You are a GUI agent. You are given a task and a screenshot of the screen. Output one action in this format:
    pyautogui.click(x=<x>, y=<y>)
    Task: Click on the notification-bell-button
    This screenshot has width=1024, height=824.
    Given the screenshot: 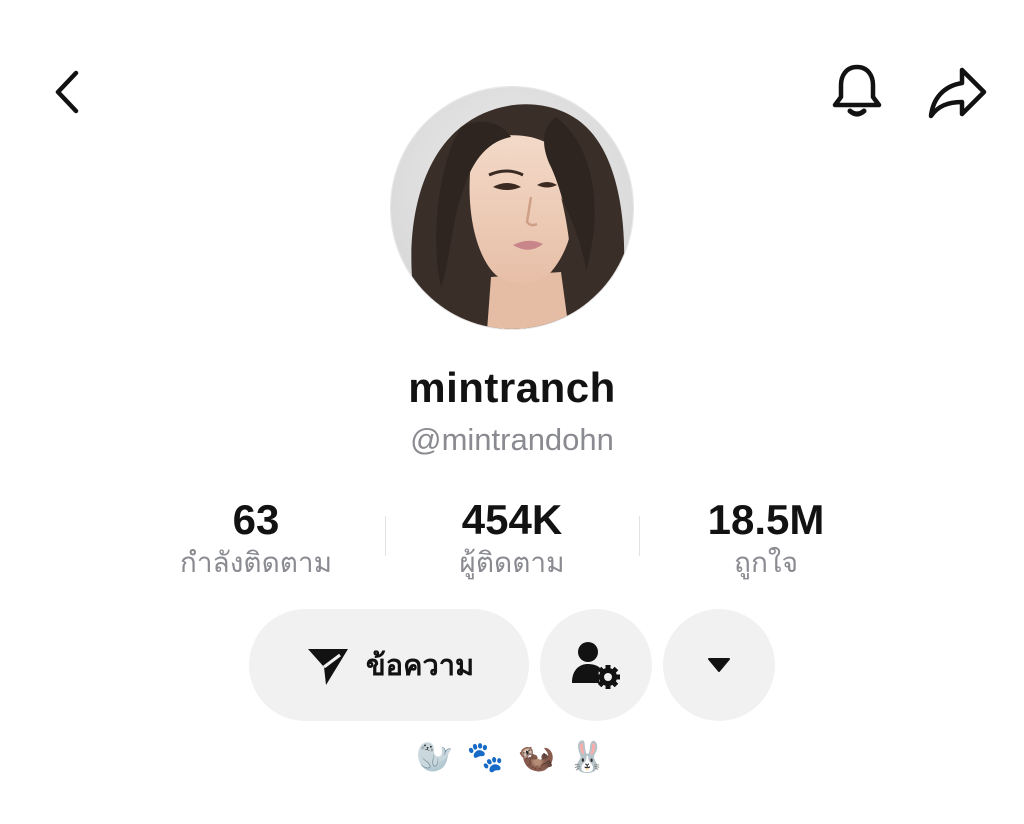 What is the action you would take?
    pyautogui.click(x=857, y=91)
    